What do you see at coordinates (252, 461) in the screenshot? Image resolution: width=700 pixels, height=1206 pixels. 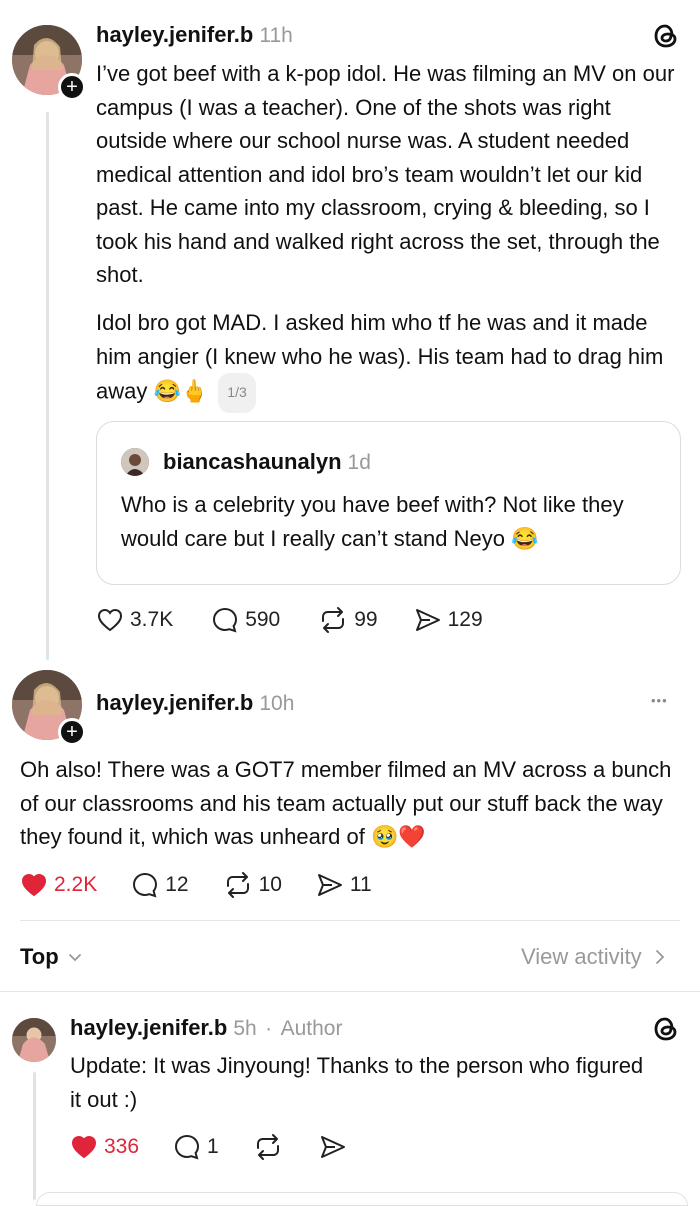 I see `quote-username: biancashaunalyn` at bounding box center [252, 461].